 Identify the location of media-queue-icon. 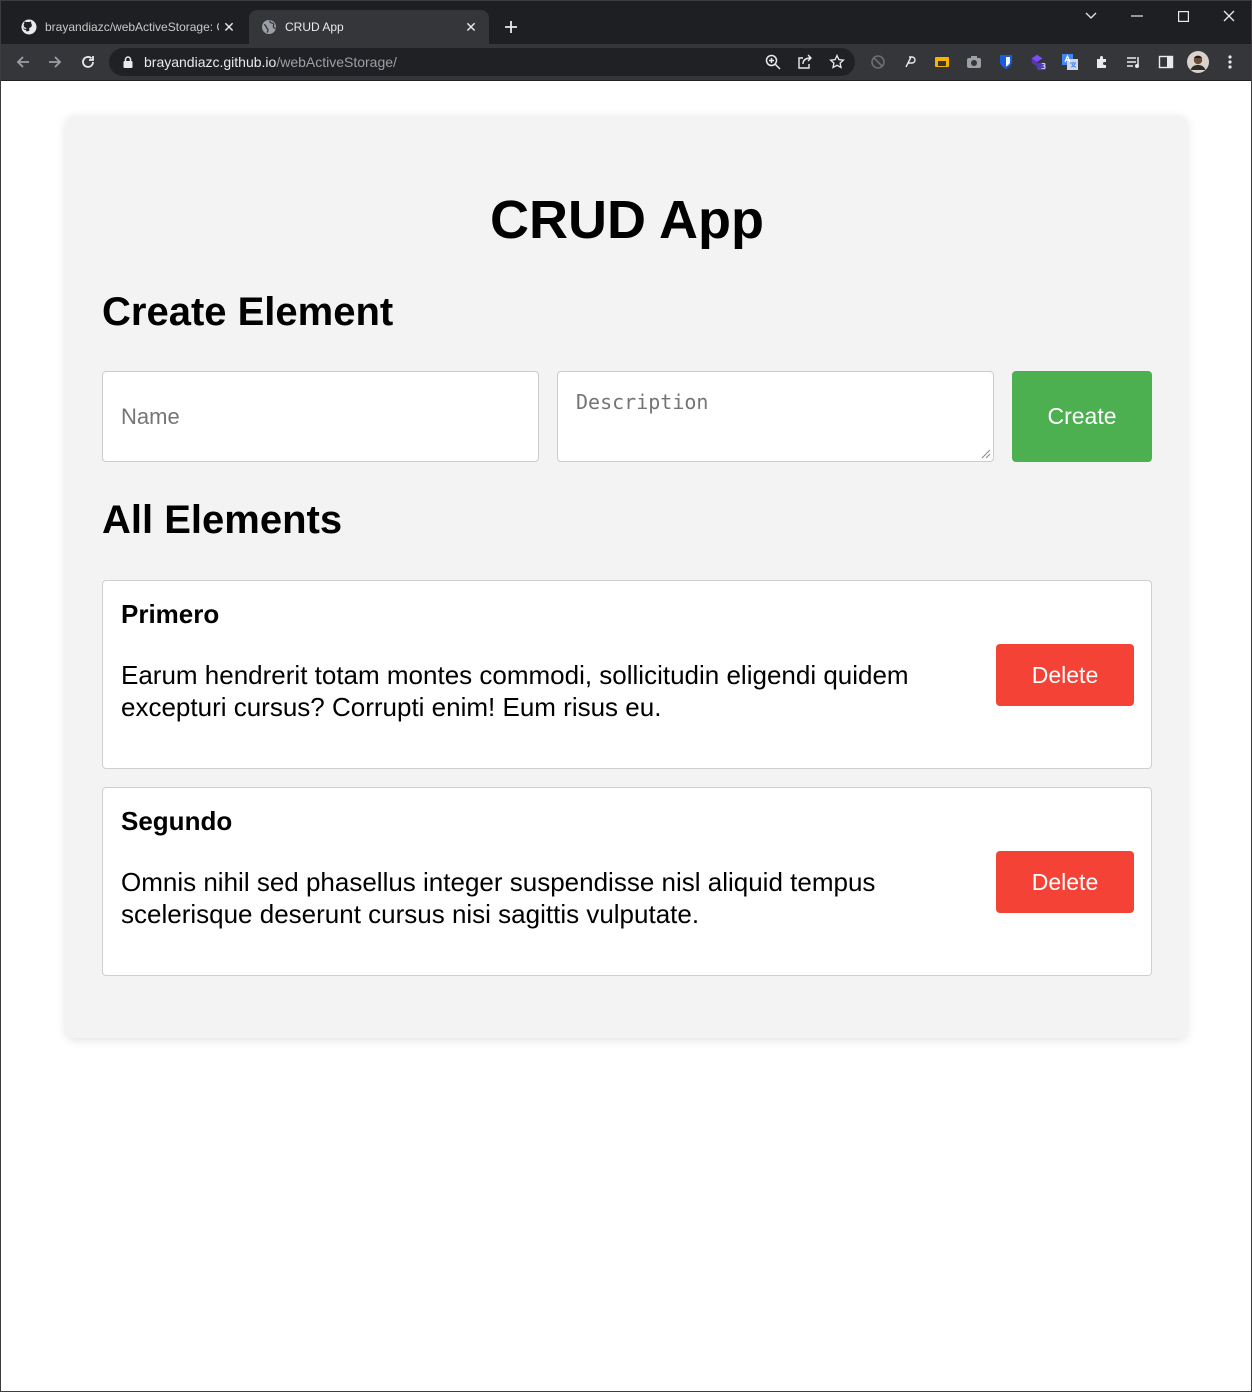
(1134, 62).